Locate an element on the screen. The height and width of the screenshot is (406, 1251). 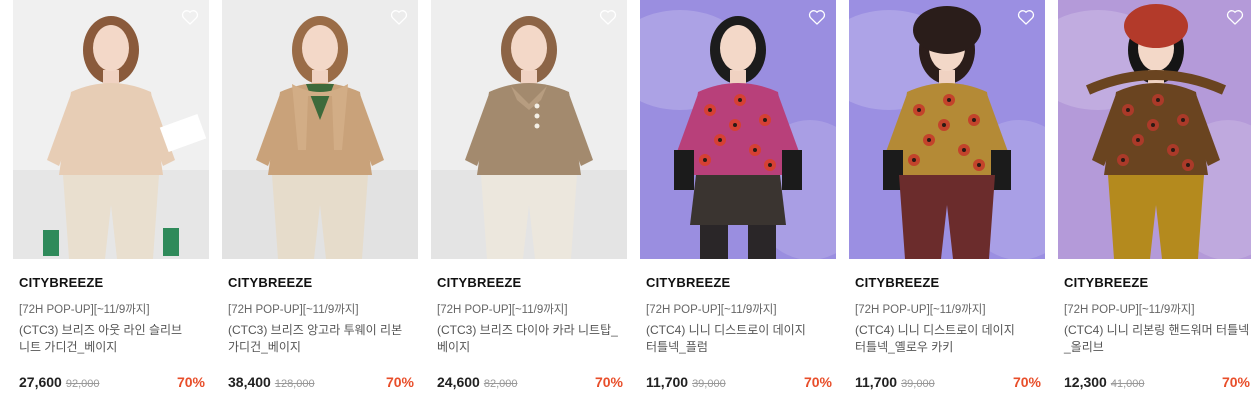
original-price: 41,000 is located at coordinates (1127, 384).